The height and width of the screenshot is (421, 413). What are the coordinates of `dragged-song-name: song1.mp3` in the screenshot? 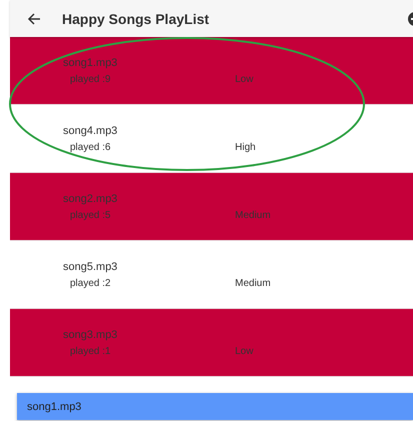 It's located at (54, 406).